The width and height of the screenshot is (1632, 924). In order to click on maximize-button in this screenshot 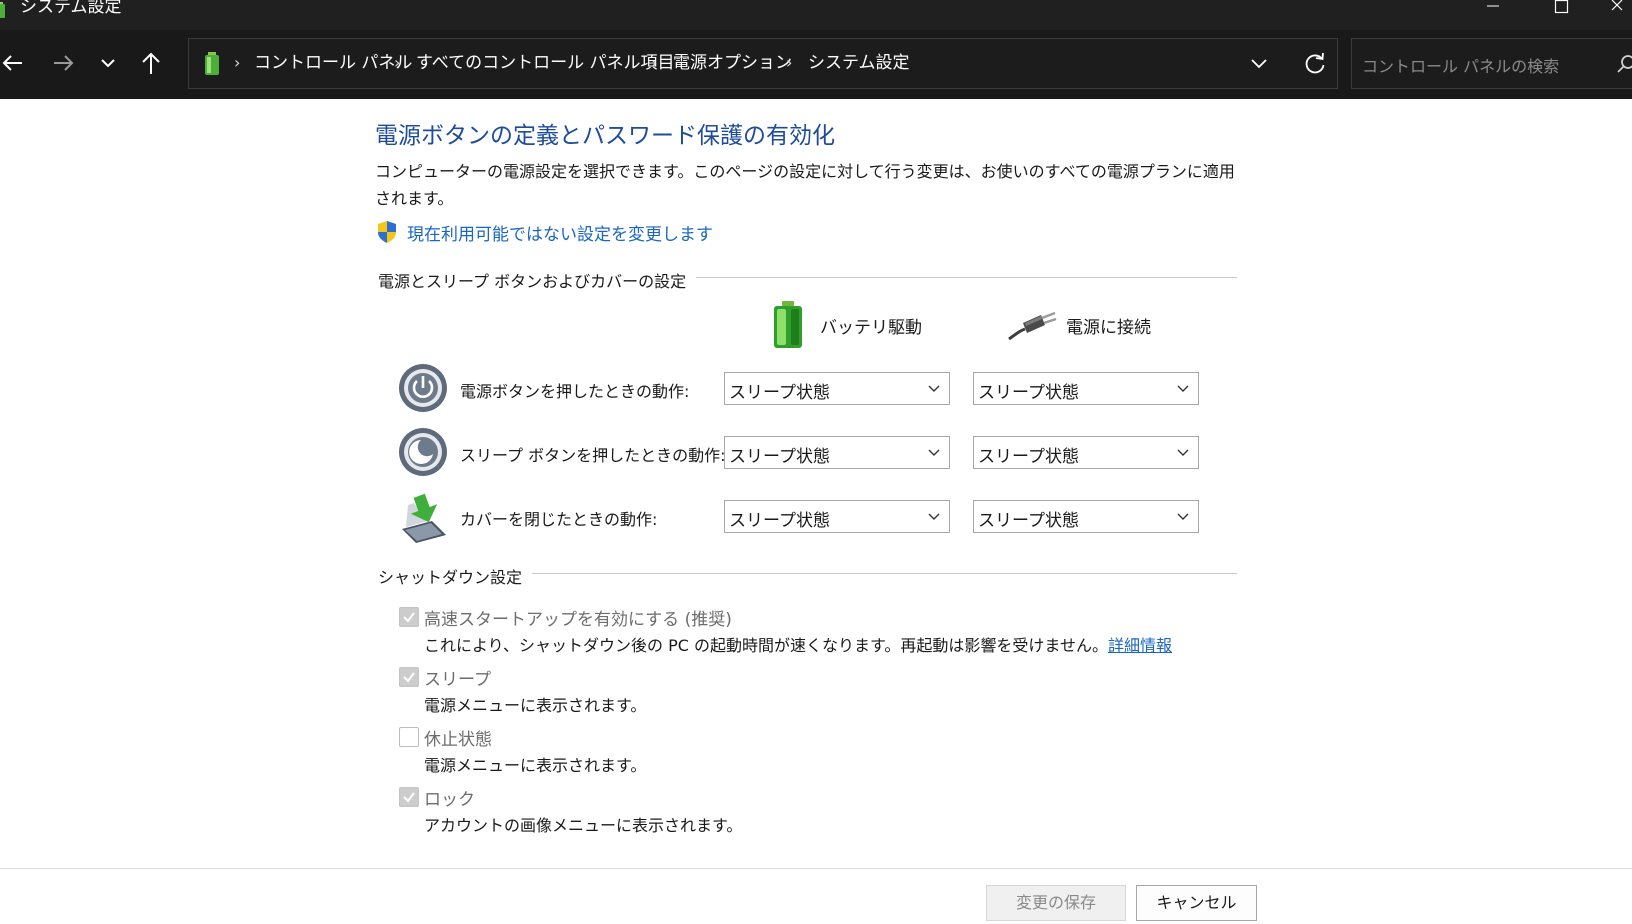, I will do `click(1561, 10)`.